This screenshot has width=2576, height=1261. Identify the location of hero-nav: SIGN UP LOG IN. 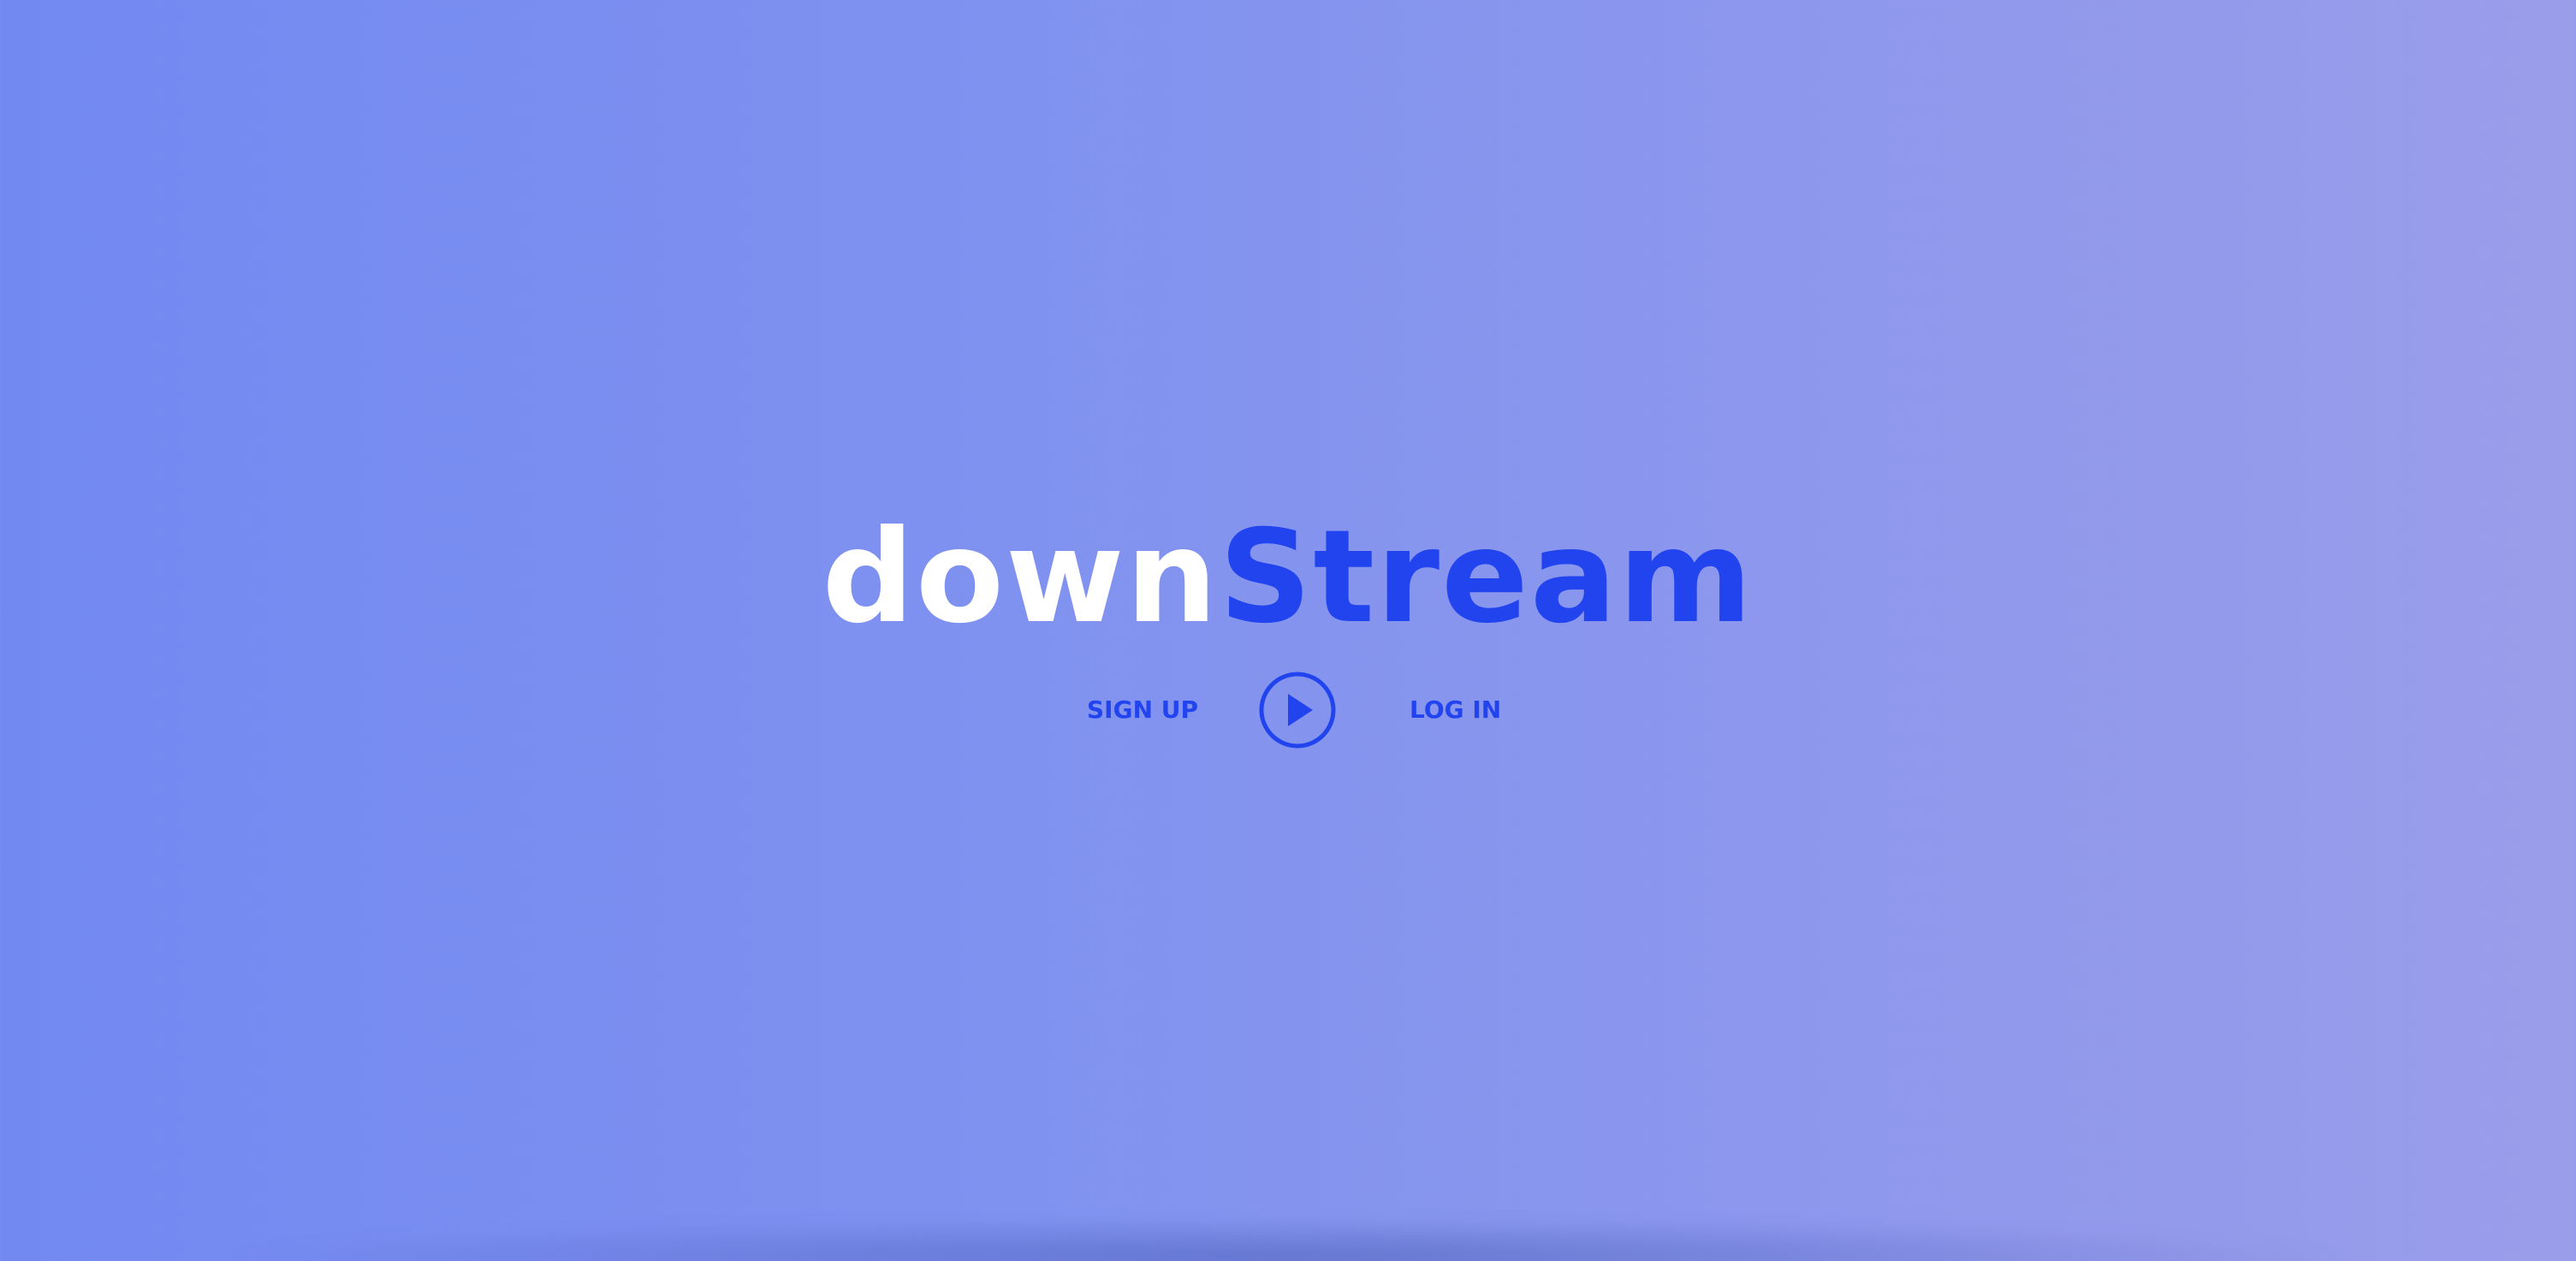
(1288, 710).